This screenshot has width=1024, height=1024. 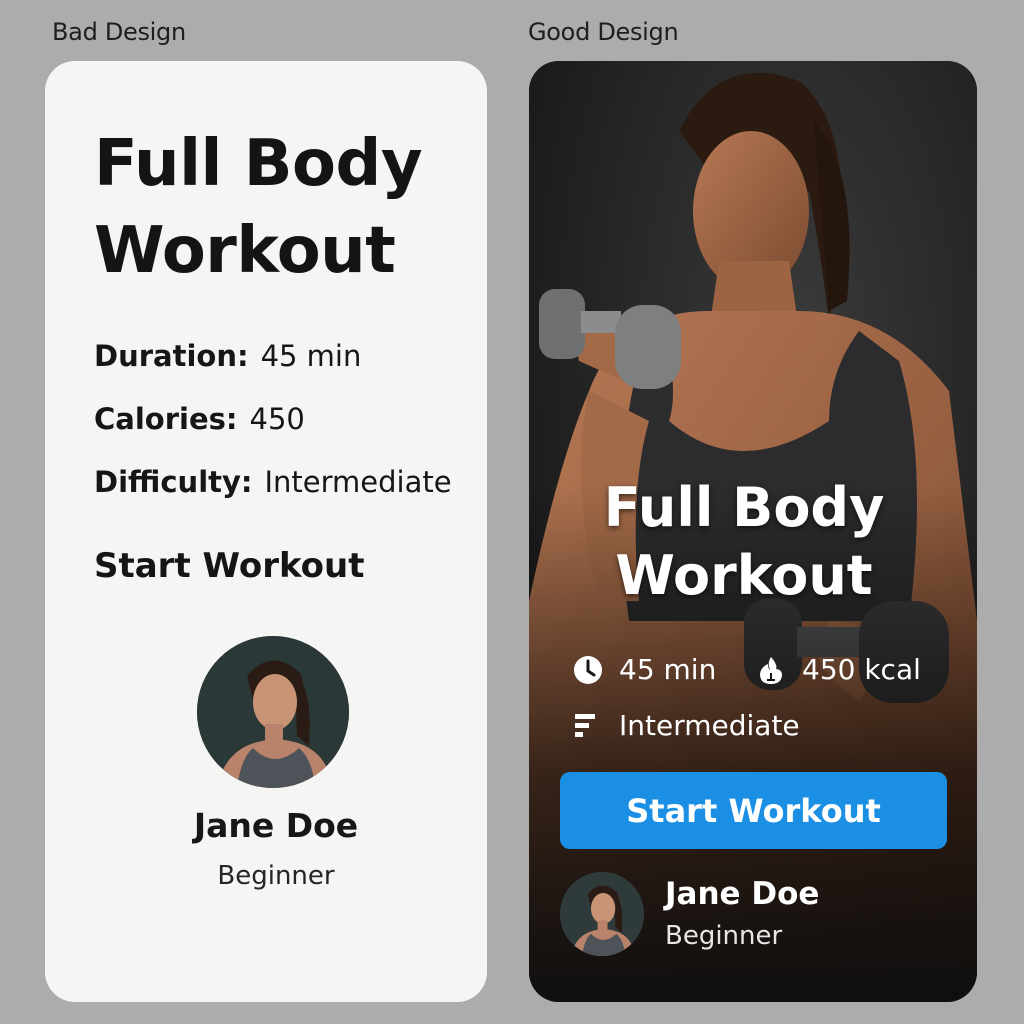 What do you see at coordinates (861, 669) in the screenshot?
I see `calories-value: 450 kcal` at bounding box center [861, 669].